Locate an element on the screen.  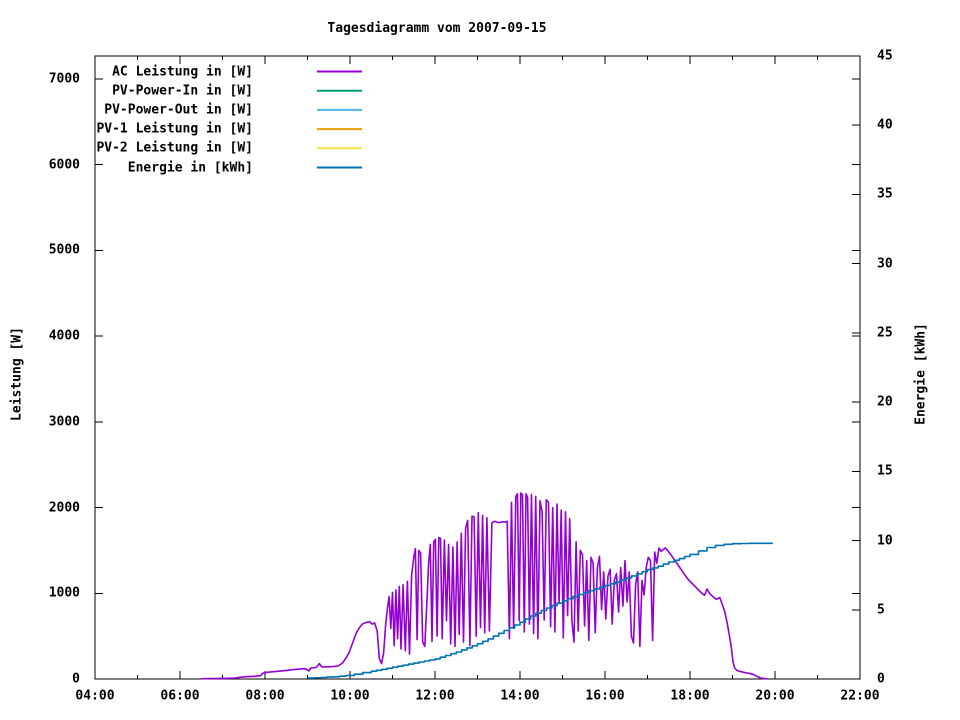
y2-tick-label: 45 is located at coordinates (885, 56).